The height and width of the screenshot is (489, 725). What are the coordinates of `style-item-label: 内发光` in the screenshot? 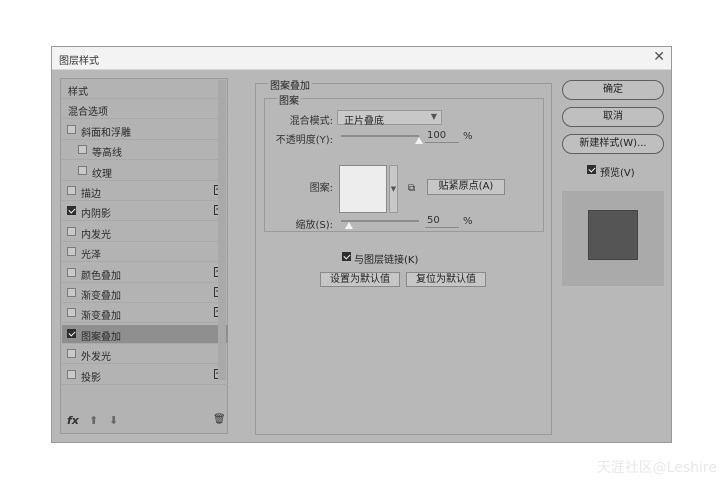 It's located at (96, 235).